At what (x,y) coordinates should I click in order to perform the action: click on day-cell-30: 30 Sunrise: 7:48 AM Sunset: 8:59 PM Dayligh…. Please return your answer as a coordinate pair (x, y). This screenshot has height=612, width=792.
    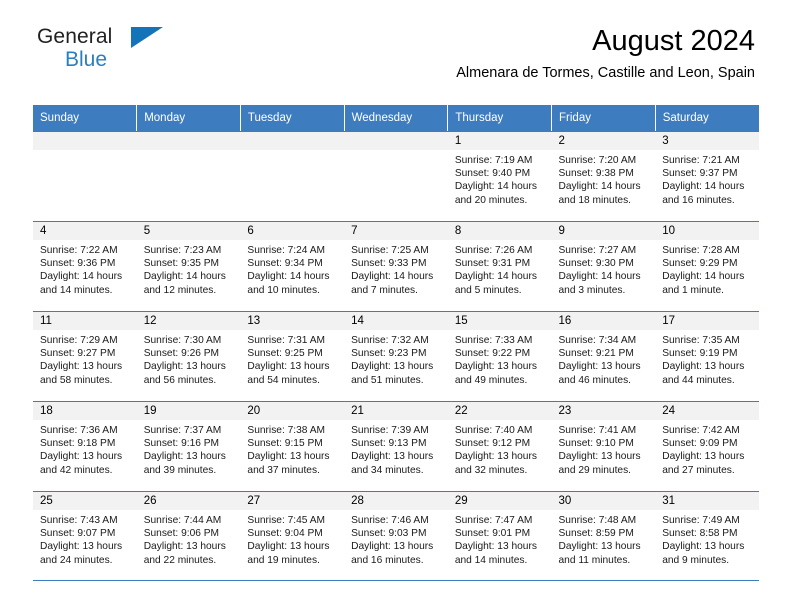
    Looking at the image, I should click on (603, 536).